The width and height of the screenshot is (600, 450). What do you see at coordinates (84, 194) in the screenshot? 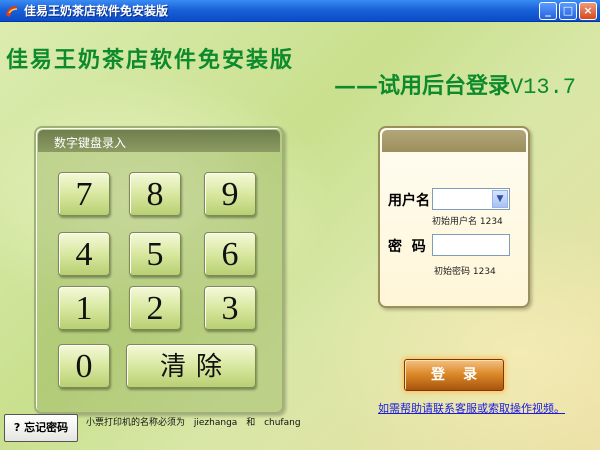
I see `key-7: 7` at bounding box center [84, 194].